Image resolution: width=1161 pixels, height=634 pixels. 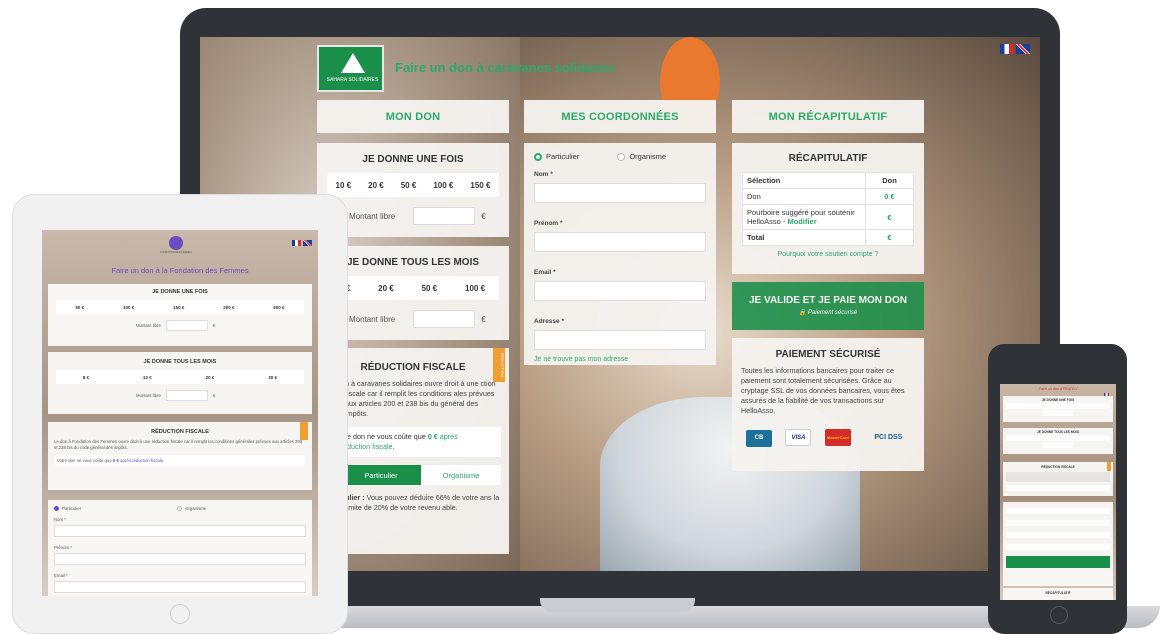 I want to click on amount-option: 12 €, so click(x=147, y=377).